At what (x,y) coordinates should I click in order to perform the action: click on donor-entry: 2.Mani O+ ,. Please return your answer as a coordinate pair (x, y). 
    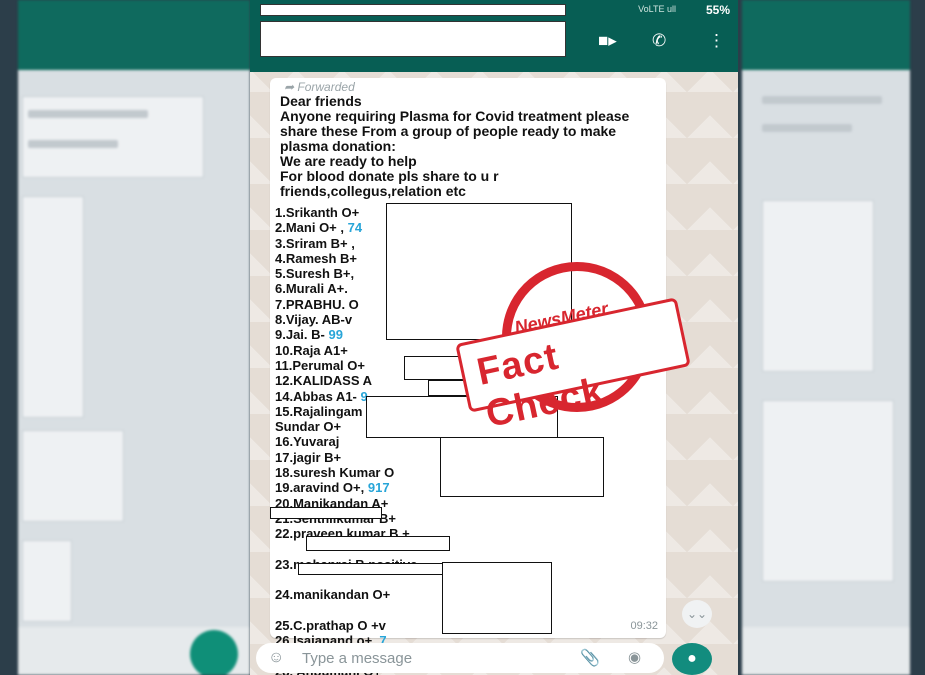
    Looking at the image, I should click on (309, 228).